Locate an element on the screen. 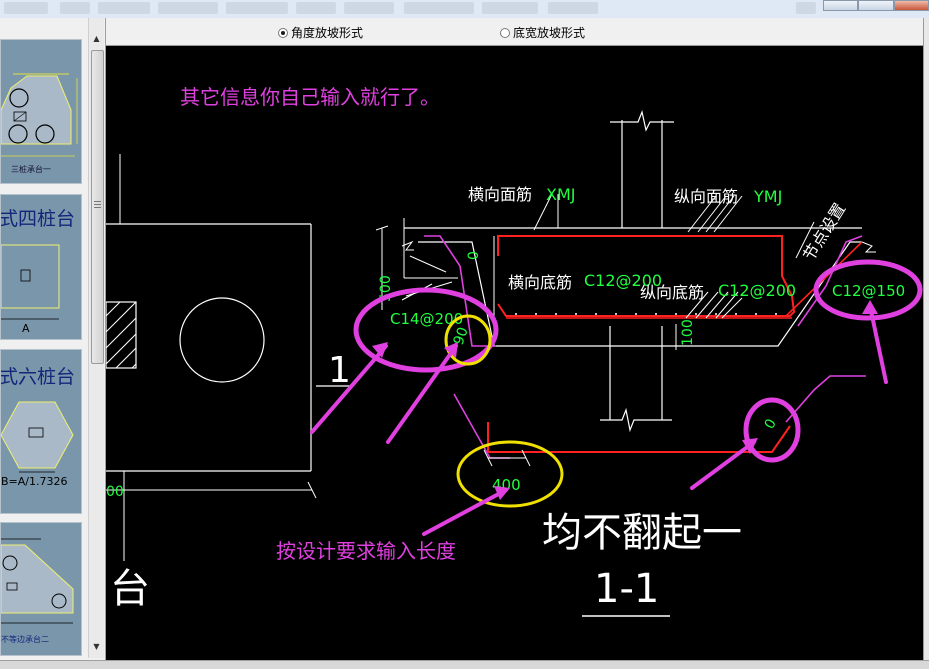 The height and width of the screenshot is (669, 929). note-length: 按设计要求输入长度 is located at coordinates (366, 551).